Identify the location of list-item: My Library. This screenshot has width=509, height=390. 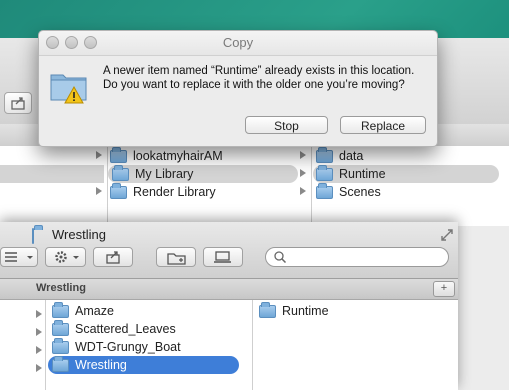
(203, 173).